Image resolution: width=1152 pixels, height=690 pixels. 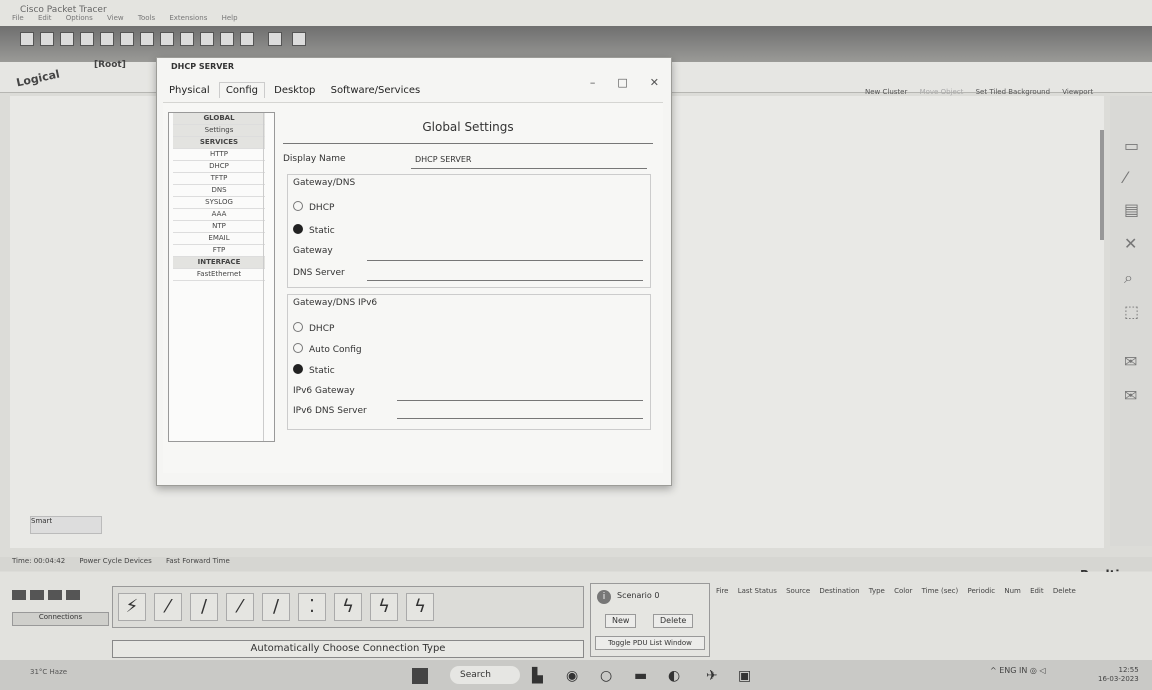 I want to click on tab-config: Config, so click(x=241, y=90).